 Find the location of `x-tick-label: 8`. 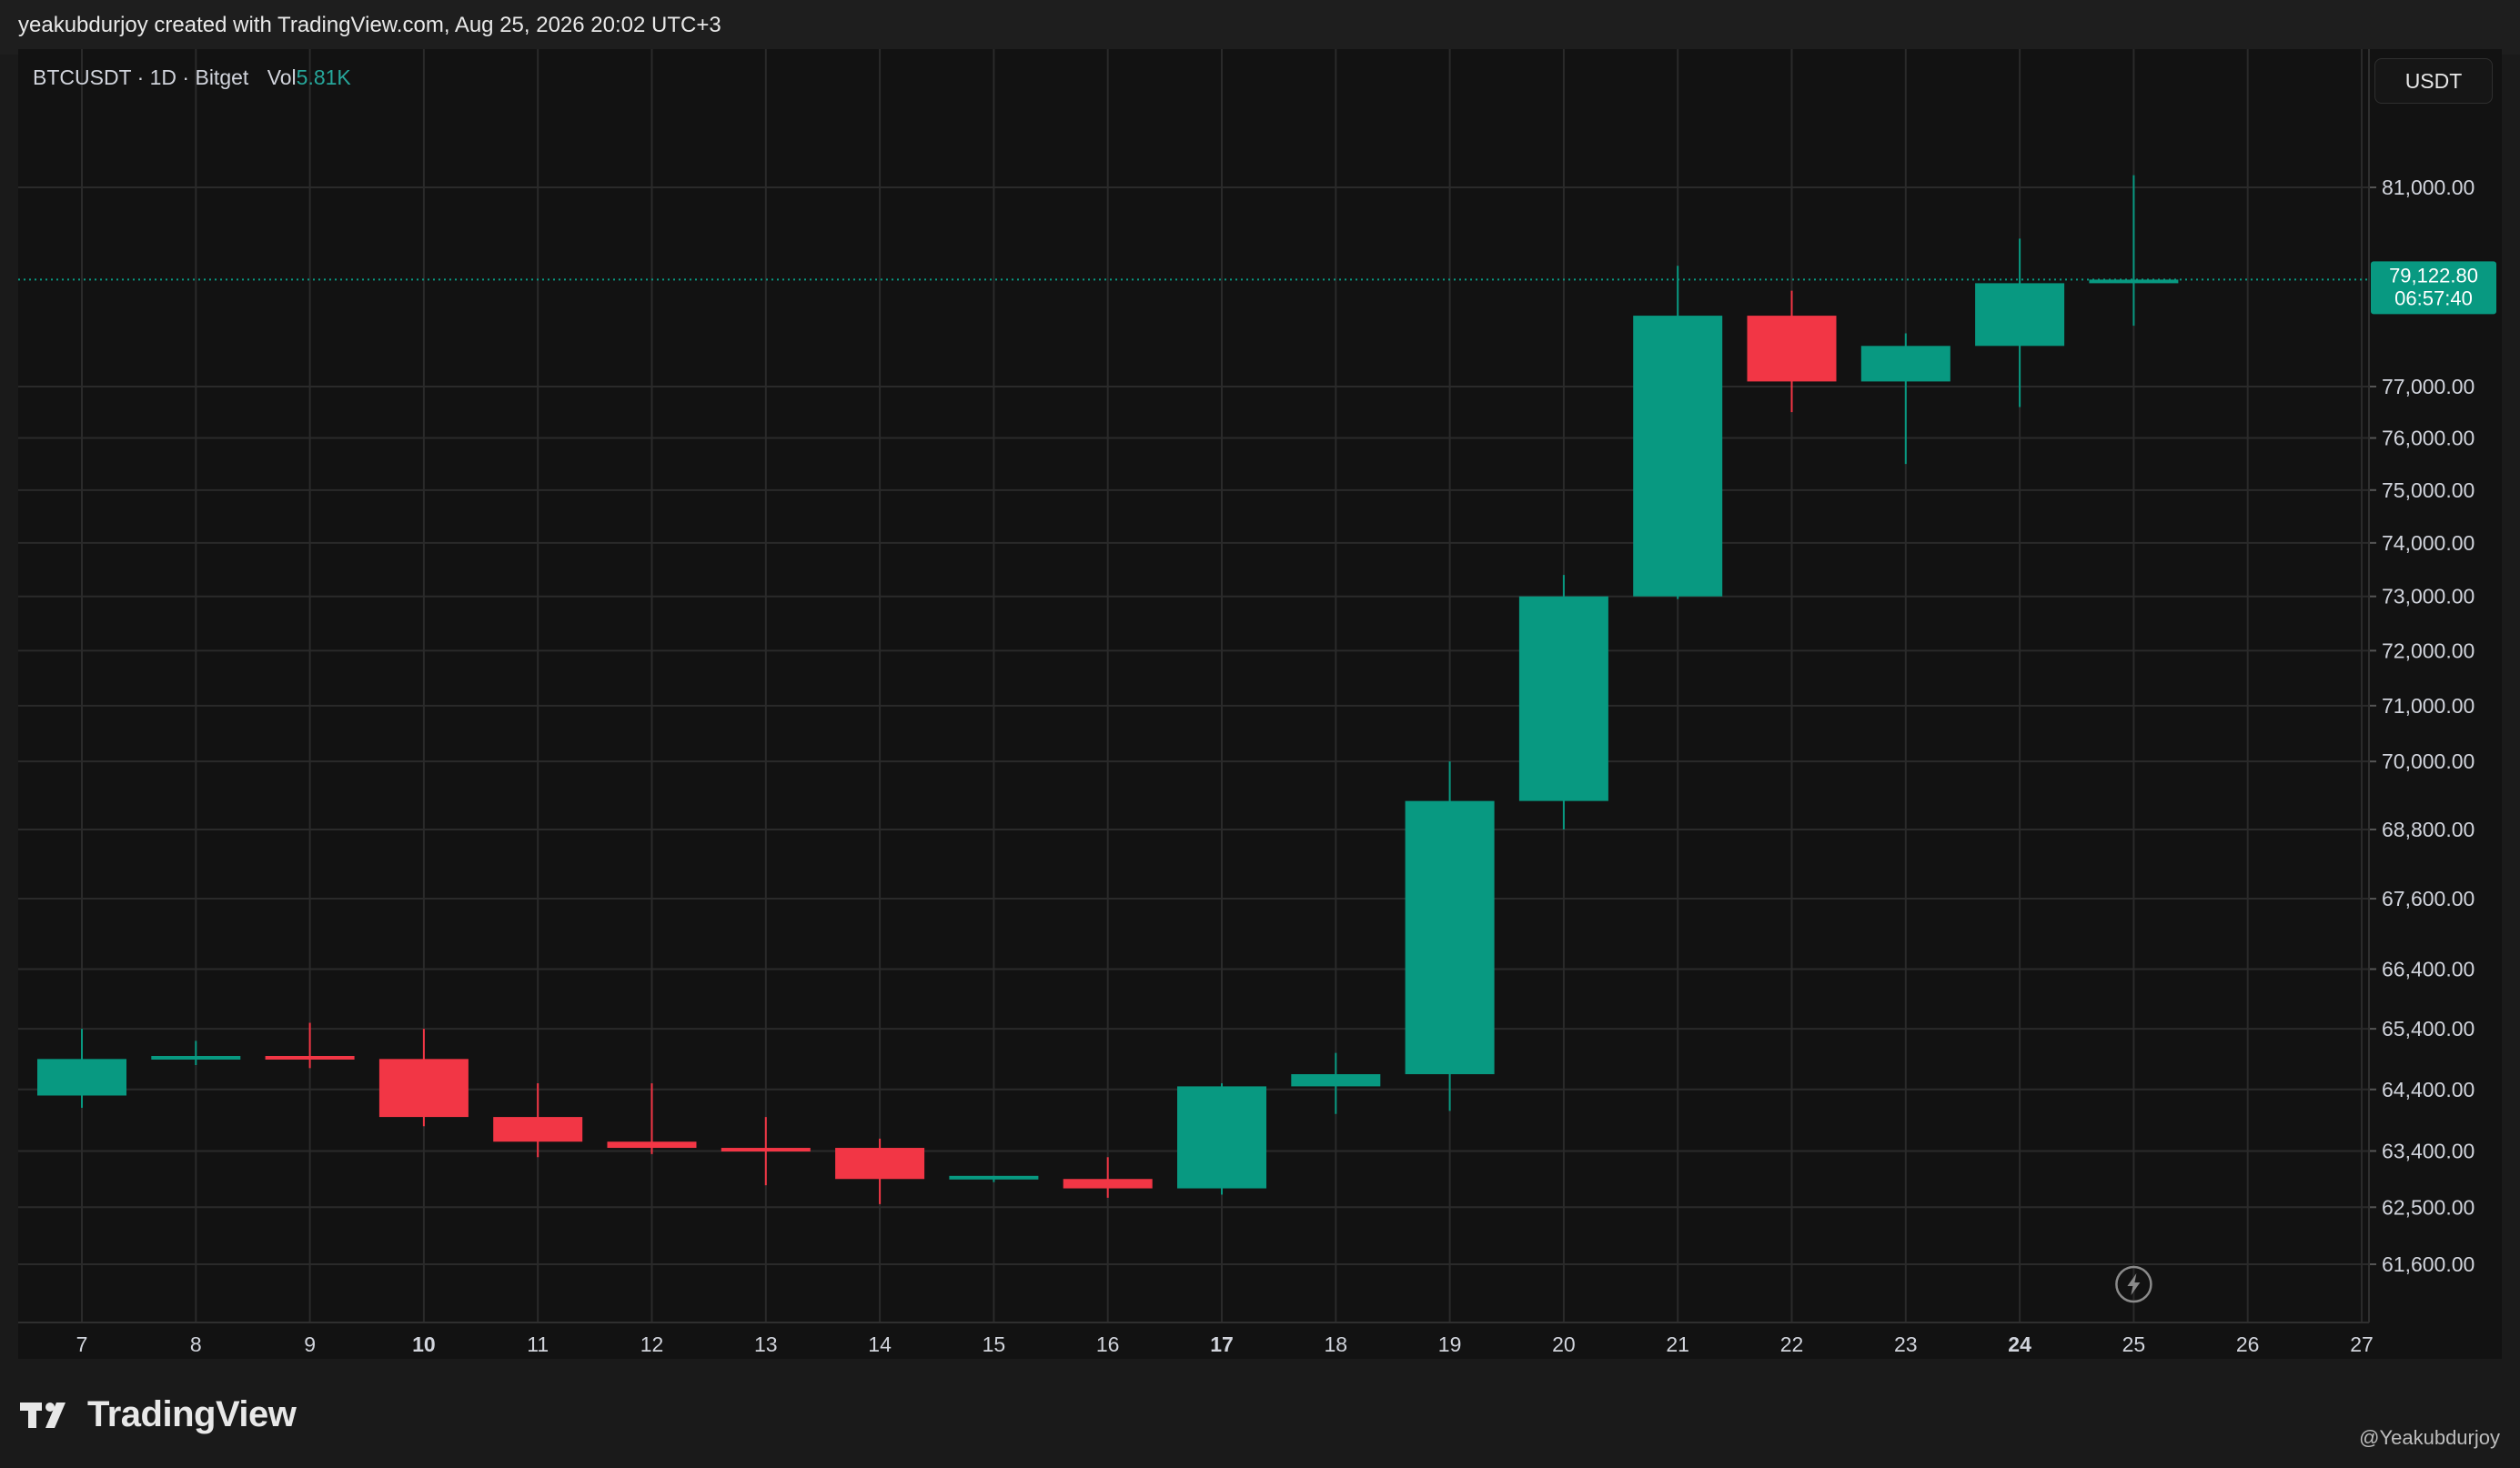

x-tick-label: 8 is located at coordinates (196, 1344).